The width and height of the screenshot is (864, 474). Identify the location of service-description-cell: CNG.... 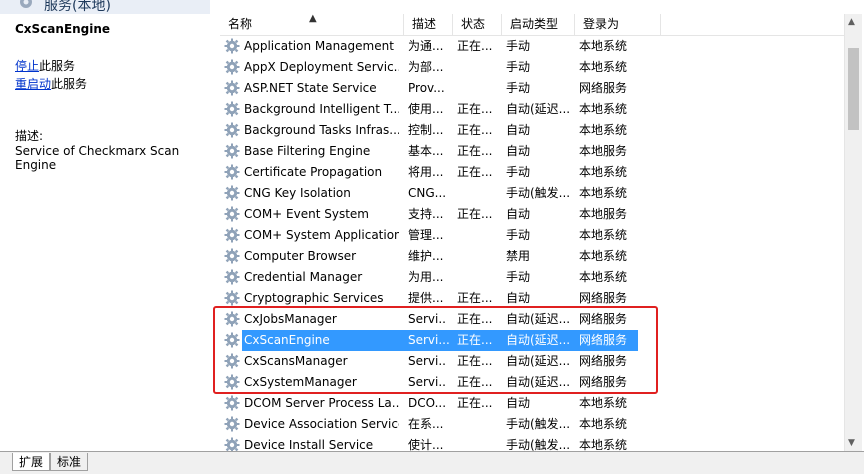
(427, 193).